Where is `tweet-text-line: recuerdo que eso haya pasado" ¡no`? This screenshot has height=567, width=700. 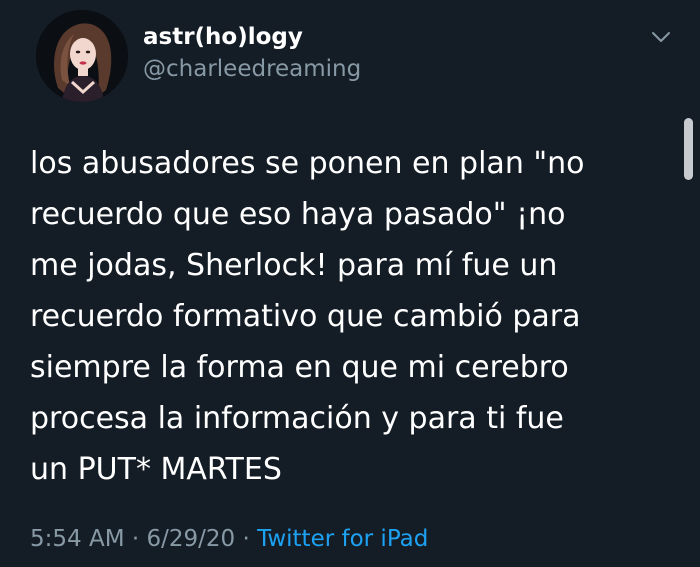 tweet-text-line: recuerdo que eso haya pasado" ¡no is located at coordinates (298, 214).